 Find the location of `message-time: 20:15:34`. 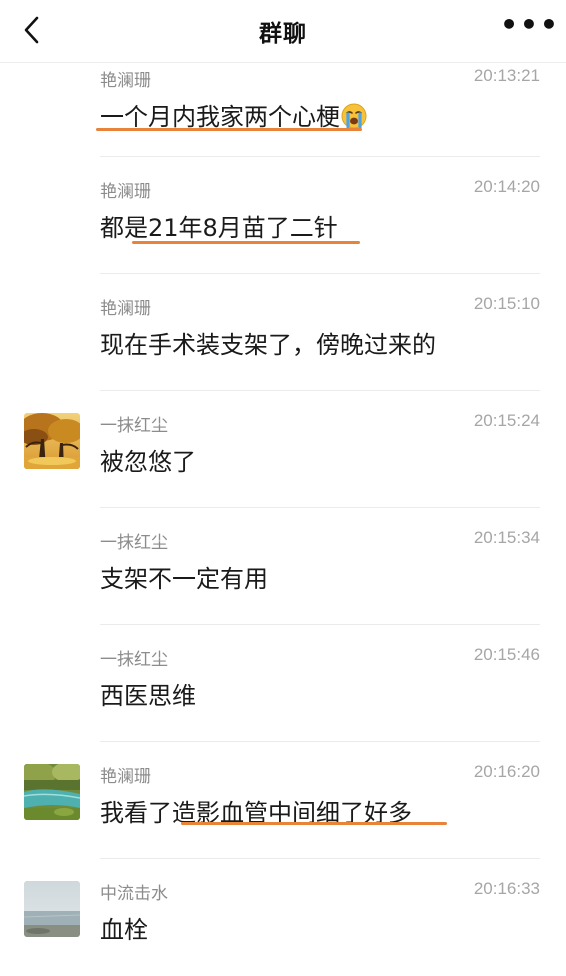

message-time: 20:15:34 is located at coordinates (506, 537).